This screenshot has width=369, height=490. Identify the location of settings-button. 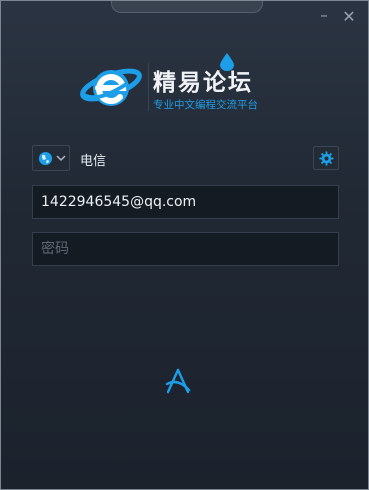
(326, 158).